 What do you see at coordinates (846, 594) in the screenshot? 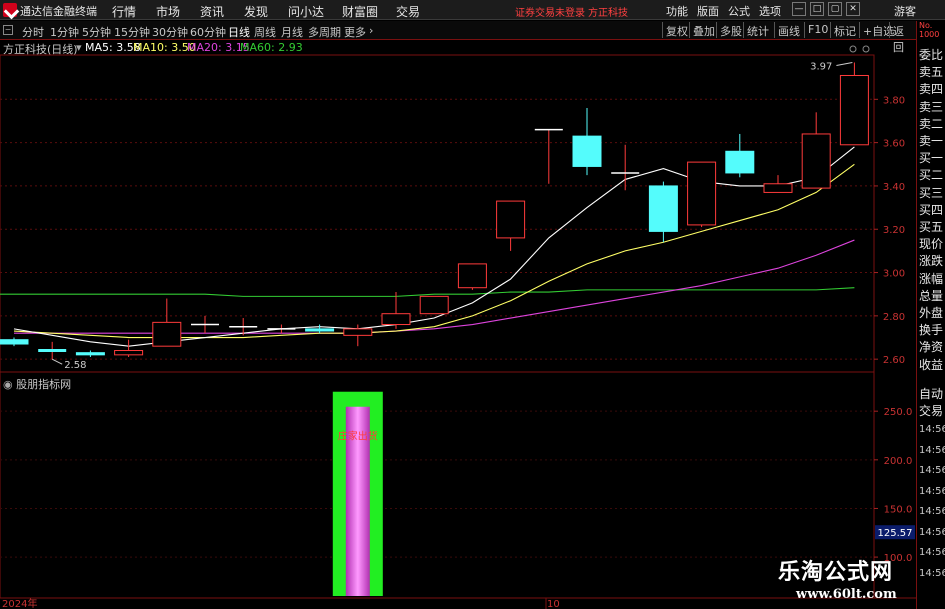
I see `watermark-url: www.60lt.com` at bounding box center [846, 594].